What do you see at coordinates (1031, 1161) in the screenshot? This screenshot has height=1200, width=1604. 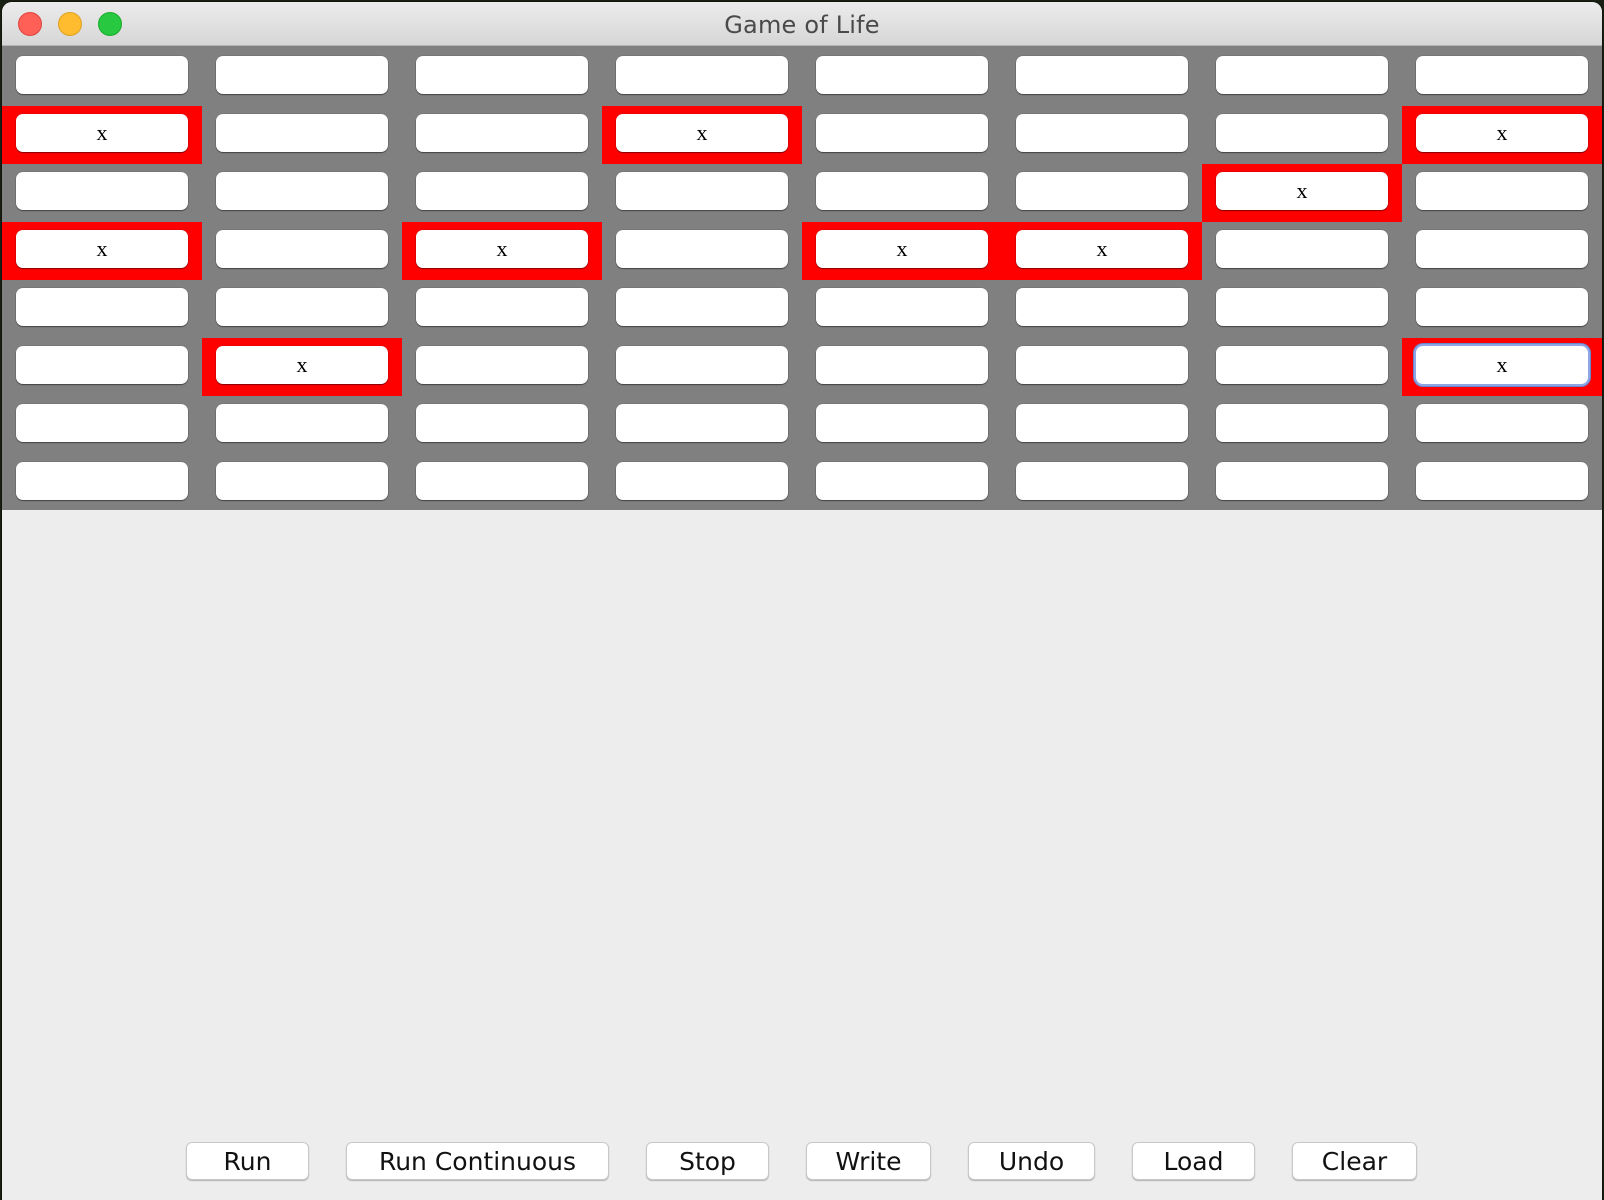 I see `undo-button: Undo` at bounding box center [1031, 1161].